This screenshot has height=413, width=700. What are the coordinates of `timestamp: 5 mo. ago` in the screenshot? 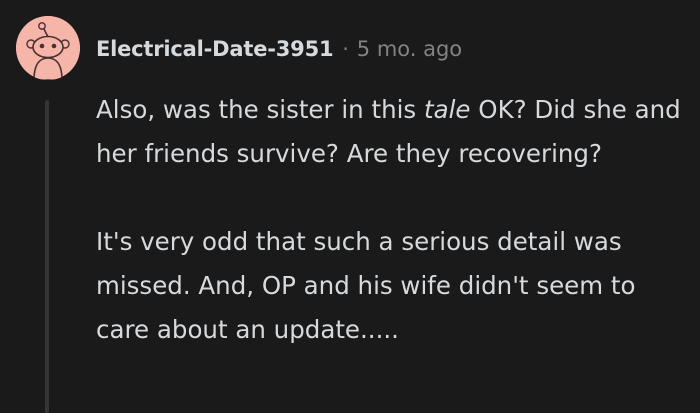 It's located at (409, 49).